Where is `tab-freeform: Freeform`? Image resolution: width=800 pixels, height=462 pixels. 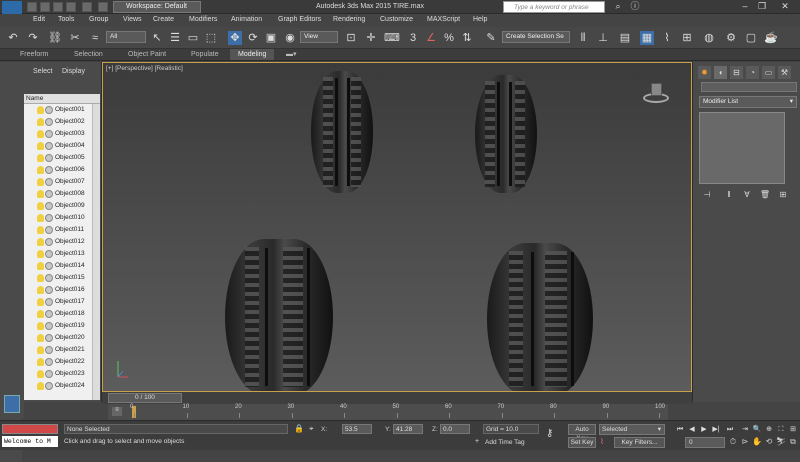
tab-freeform: Freeform is located at coordinates (34, 55).